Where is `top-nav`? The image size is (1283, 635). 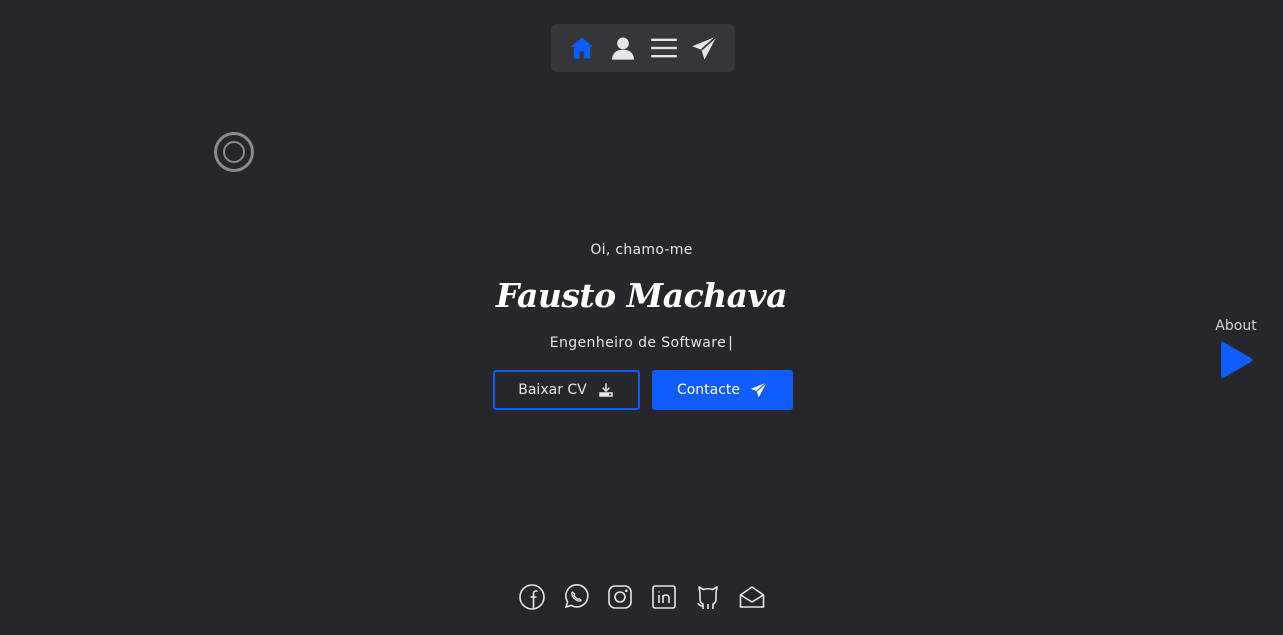
top-nav is located at coordinates (643, 48).